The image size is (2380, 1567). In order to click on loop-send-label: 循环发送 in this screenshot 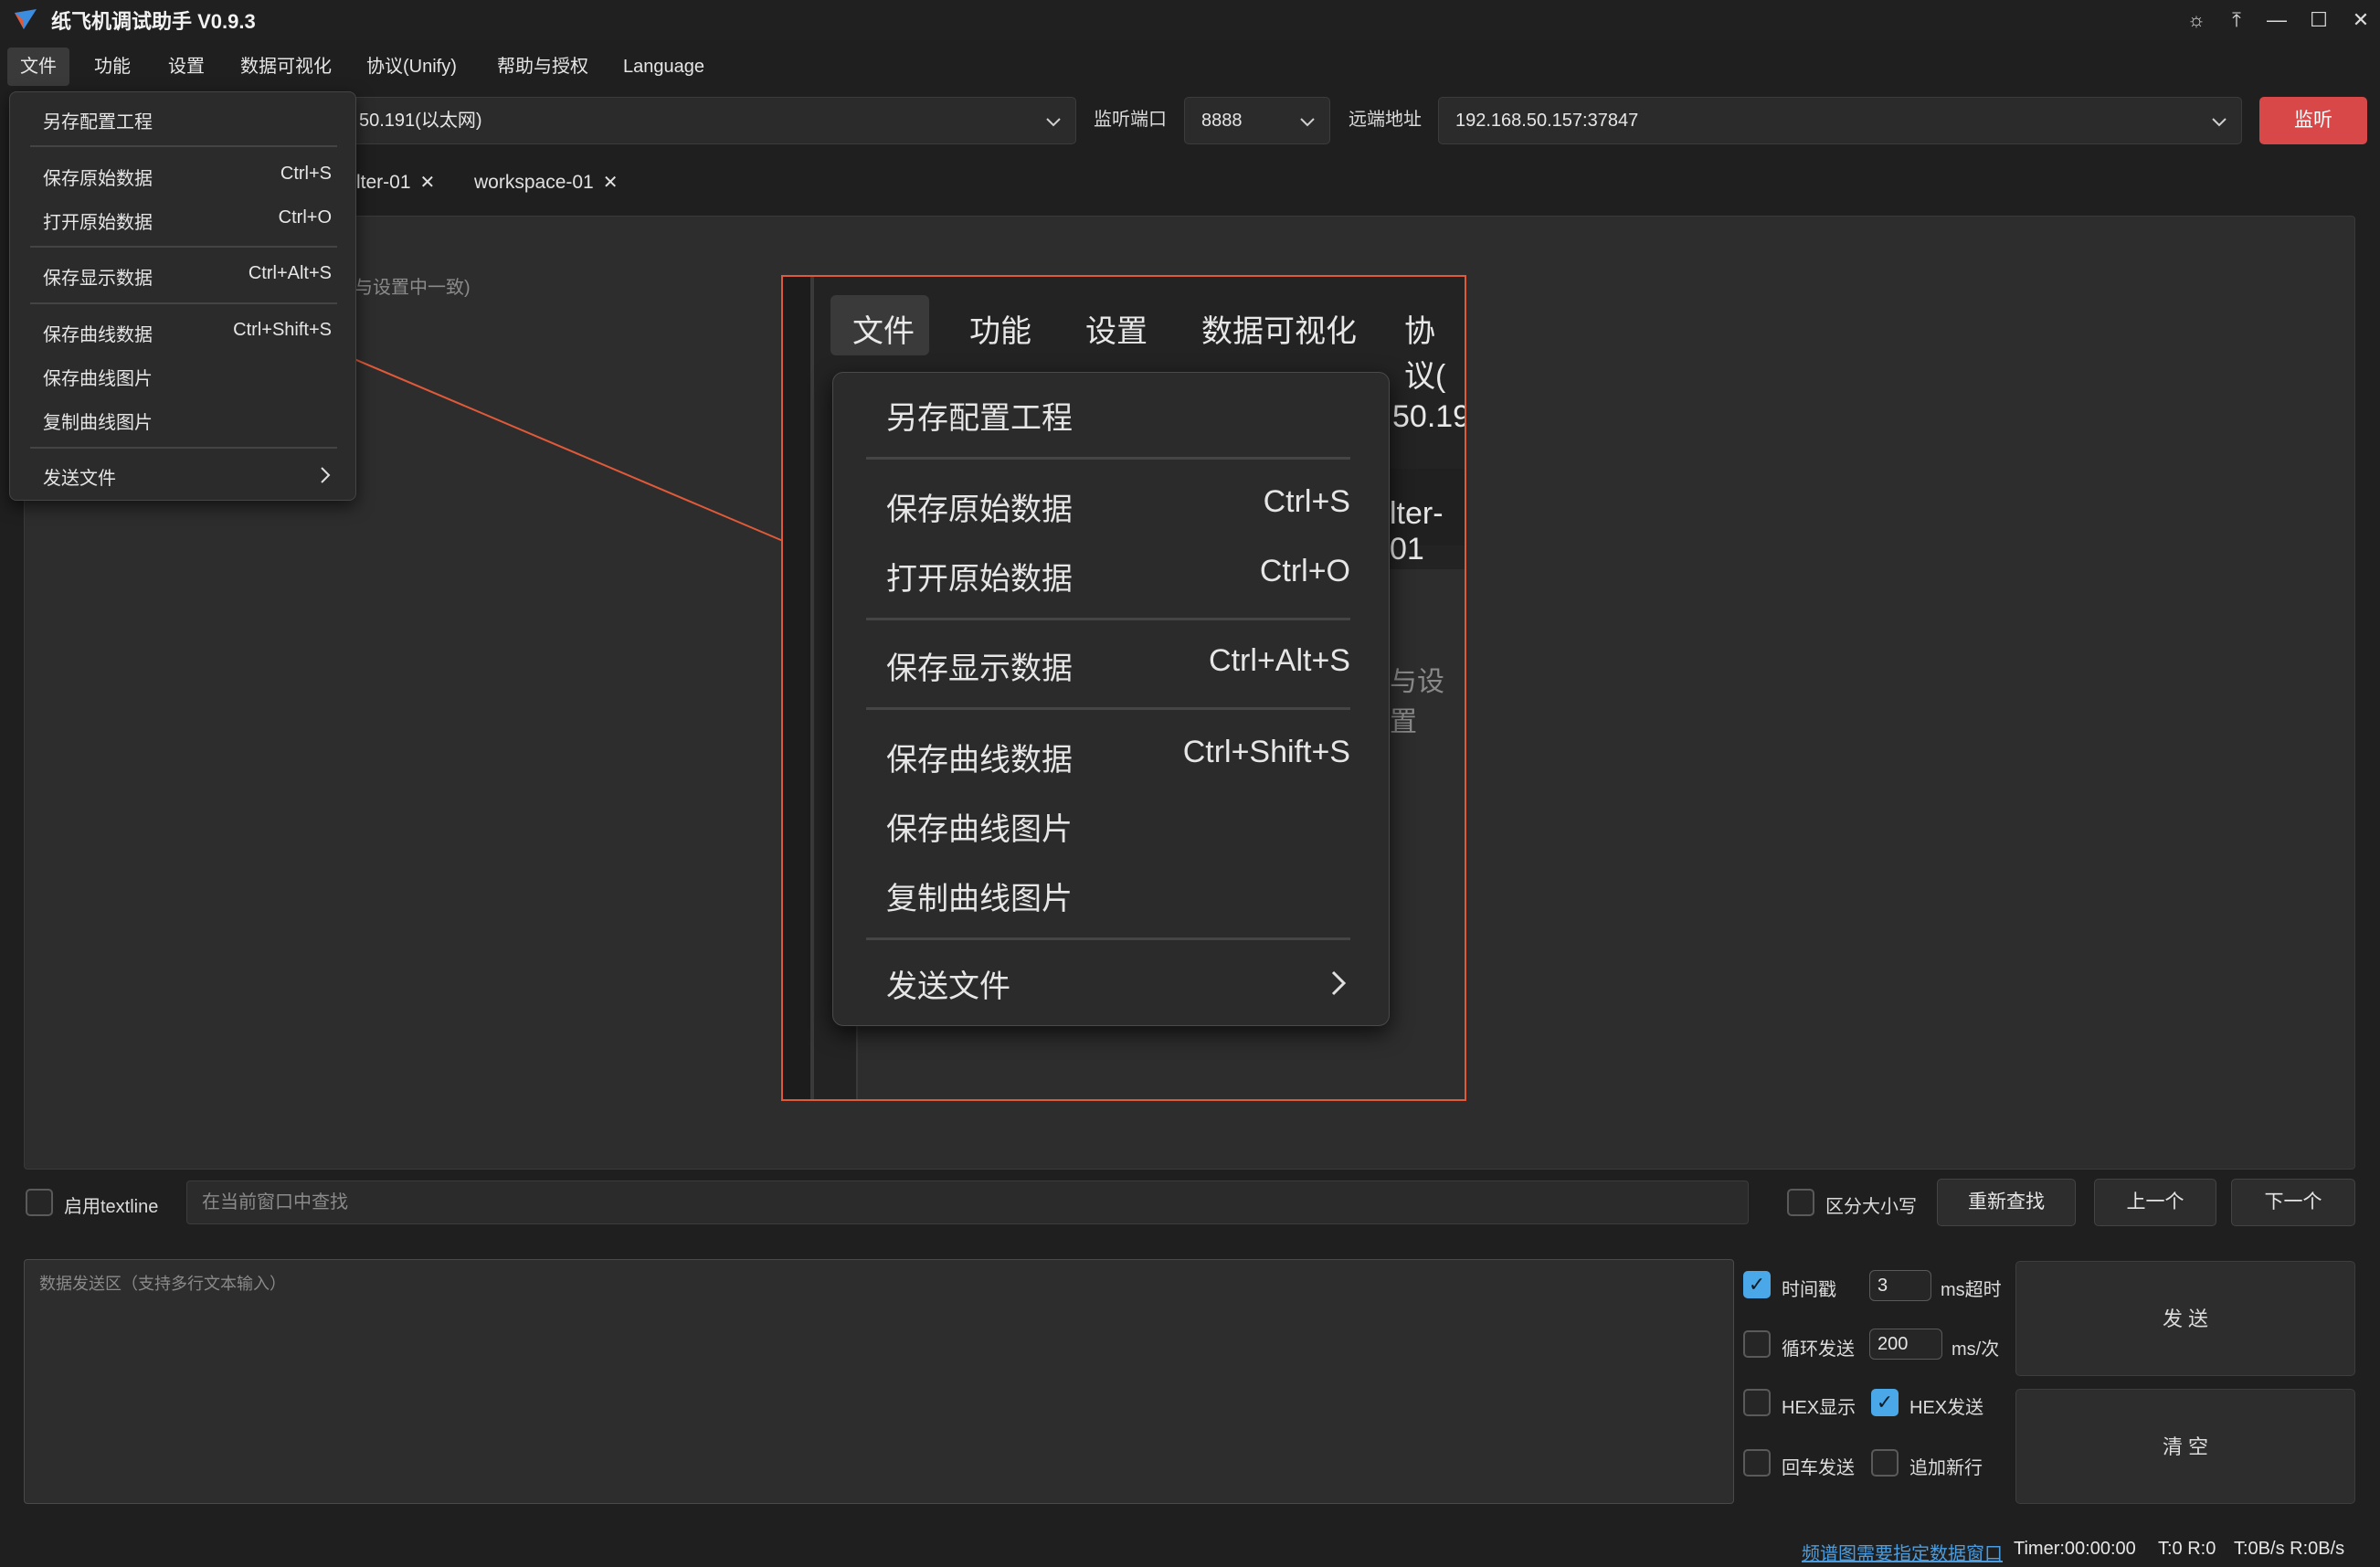, I will do `click(1819, 1350)`.